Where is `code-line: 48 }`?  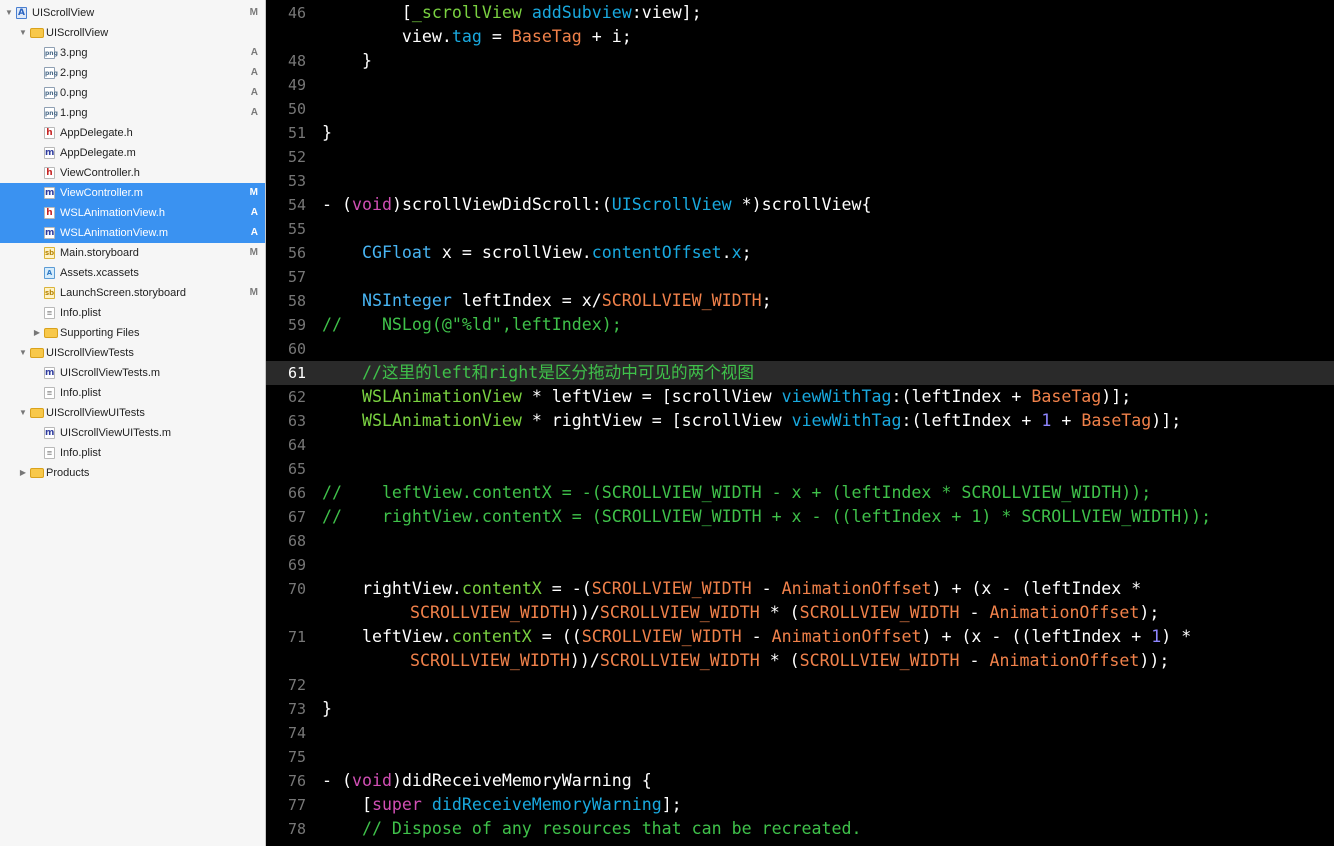 code-line: 48 } is located at coordinates (800, 61).